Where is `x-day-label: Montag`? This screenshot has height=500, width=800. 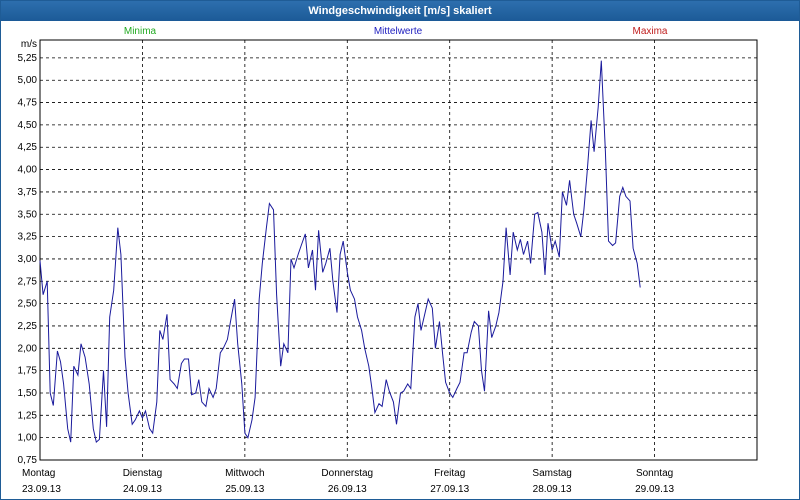
x-day-label: Montag is located at coordinates (38, 473).